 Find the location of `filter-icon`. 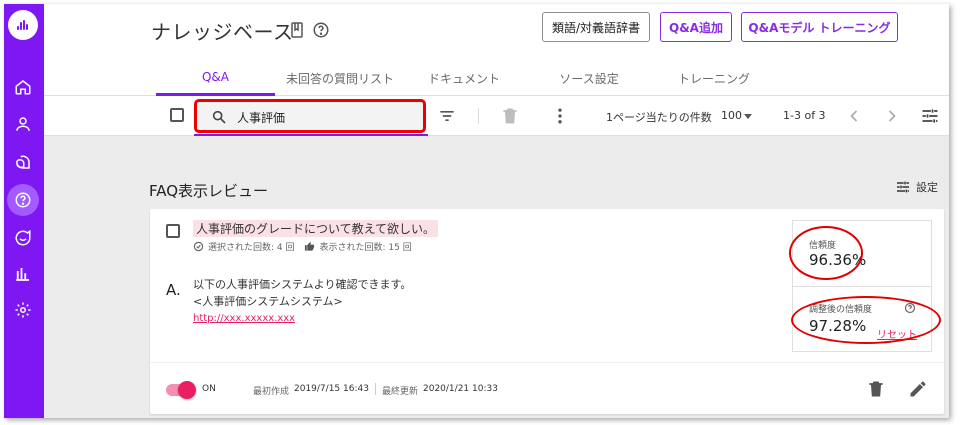

filter-icon is located at coordinates (447, 116).